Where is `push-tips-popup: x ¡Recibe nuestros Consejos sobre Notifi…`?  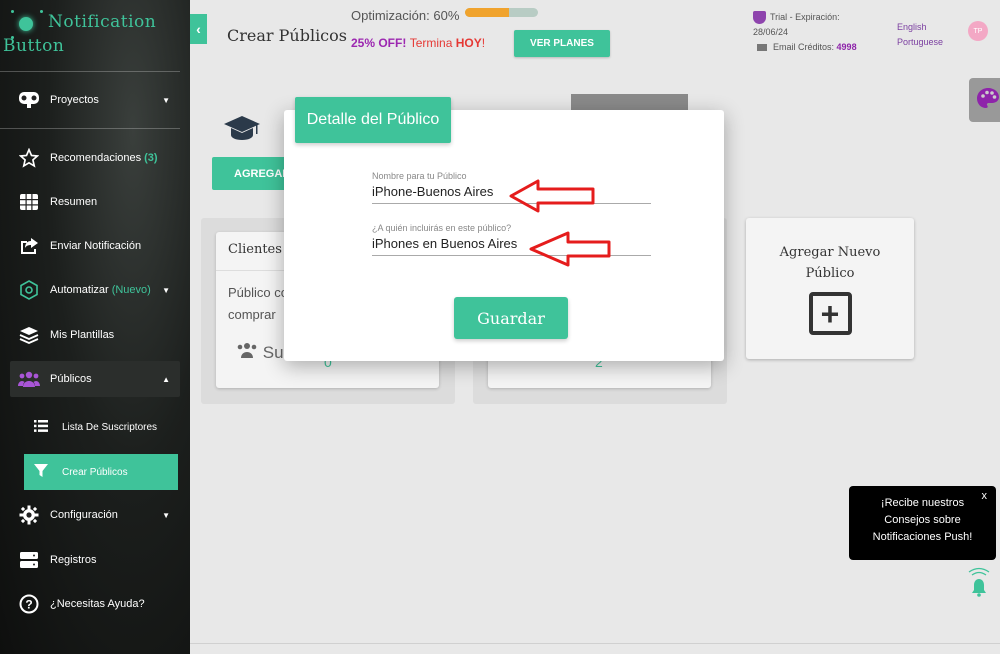 push-tips-popup: x ¡Recibe nuestros Consejos sobre Notifi… is located at coordinates (922, 523).